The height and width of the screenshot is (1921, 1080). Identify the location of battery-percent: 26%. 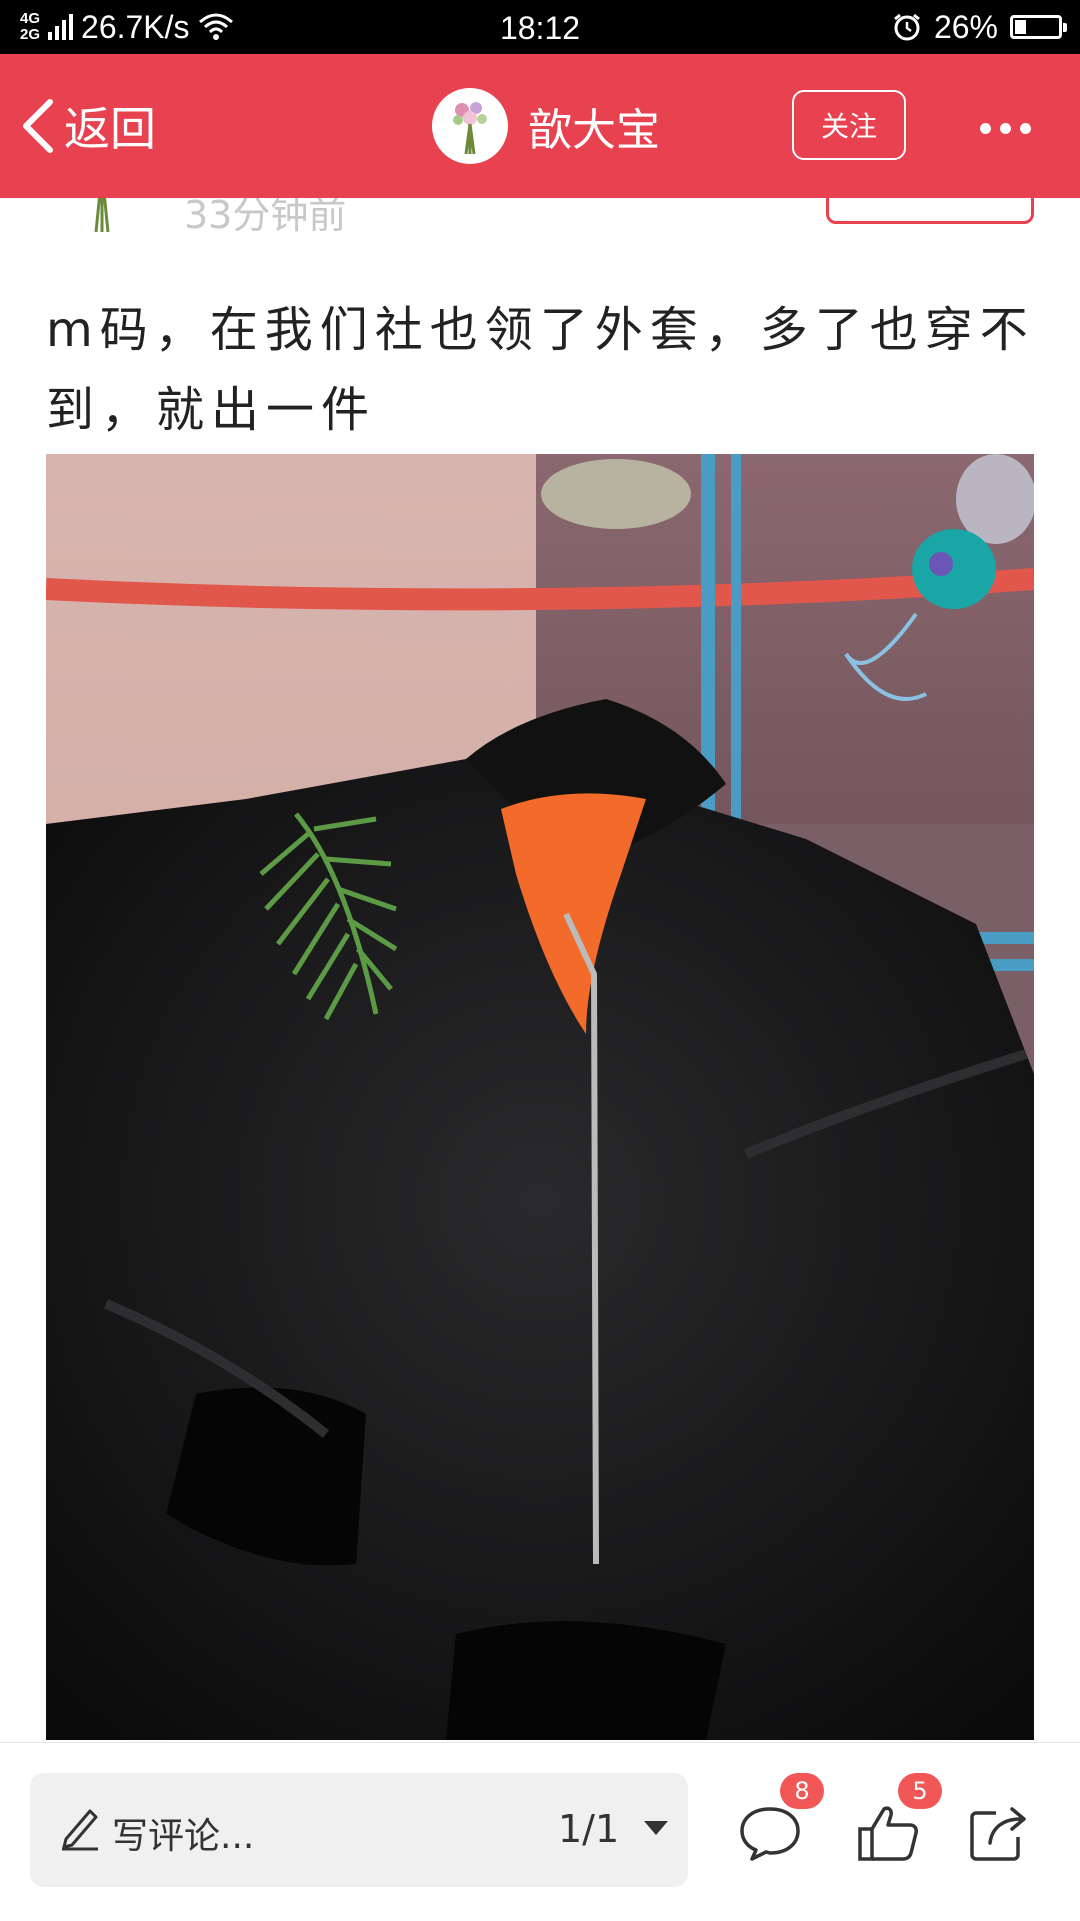
(965, 26).